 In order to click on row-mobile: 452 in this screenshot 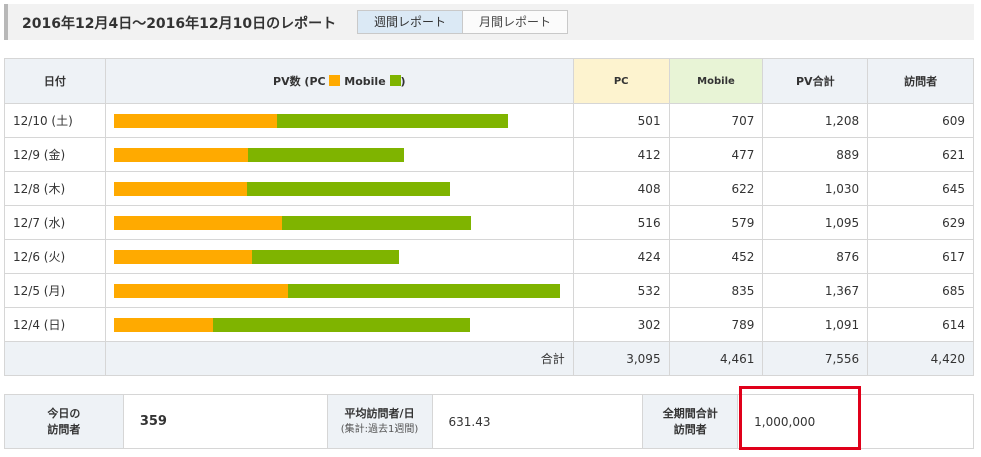, I will do `click(716, 256)`.